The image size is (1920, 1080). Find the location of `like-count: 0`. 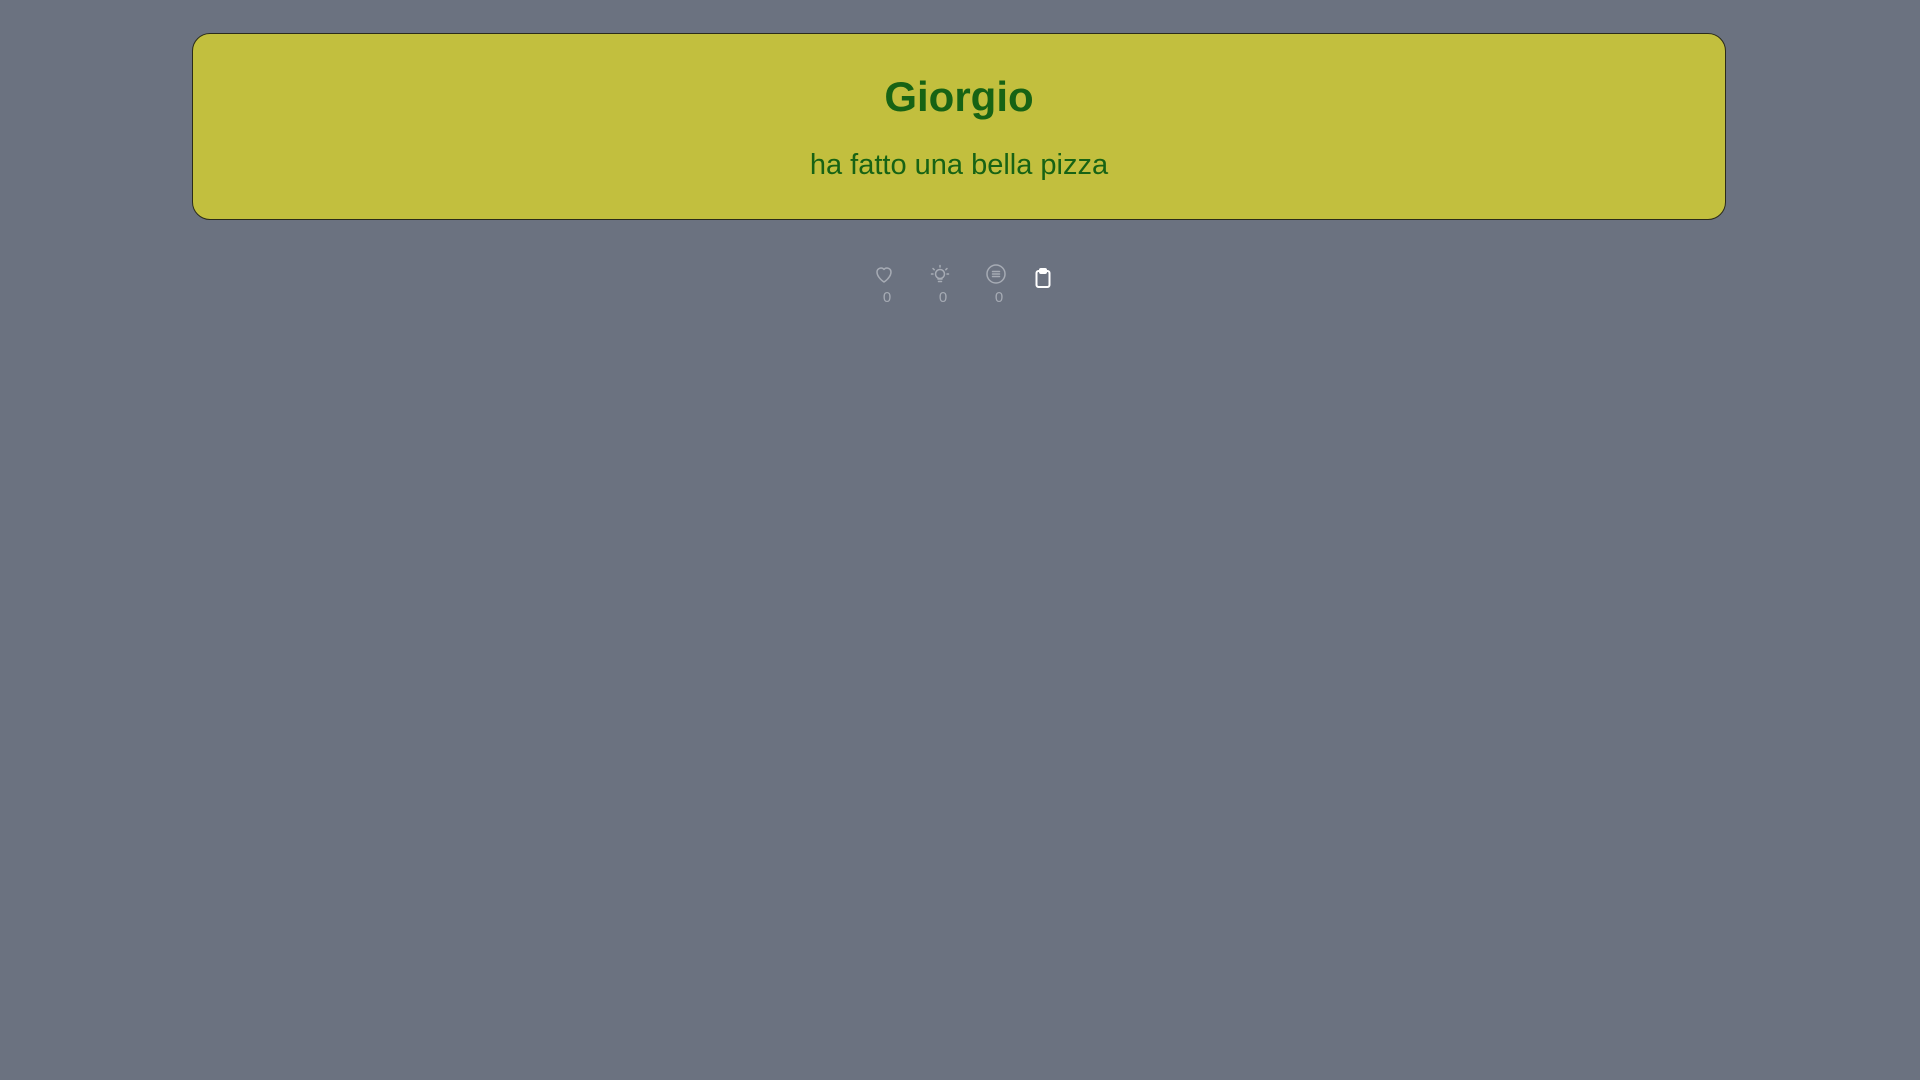

like-count: 0 is located at coordinates (887, 297).